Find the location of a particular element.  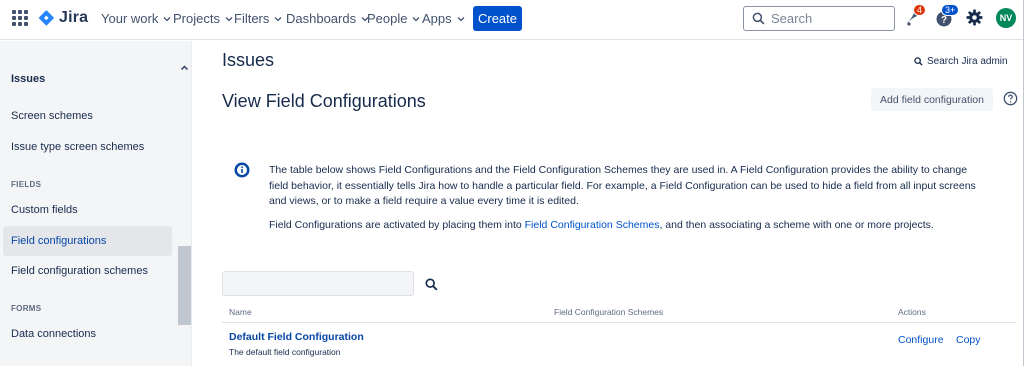

column-header-name: Name is located at coordinates (240, 312).